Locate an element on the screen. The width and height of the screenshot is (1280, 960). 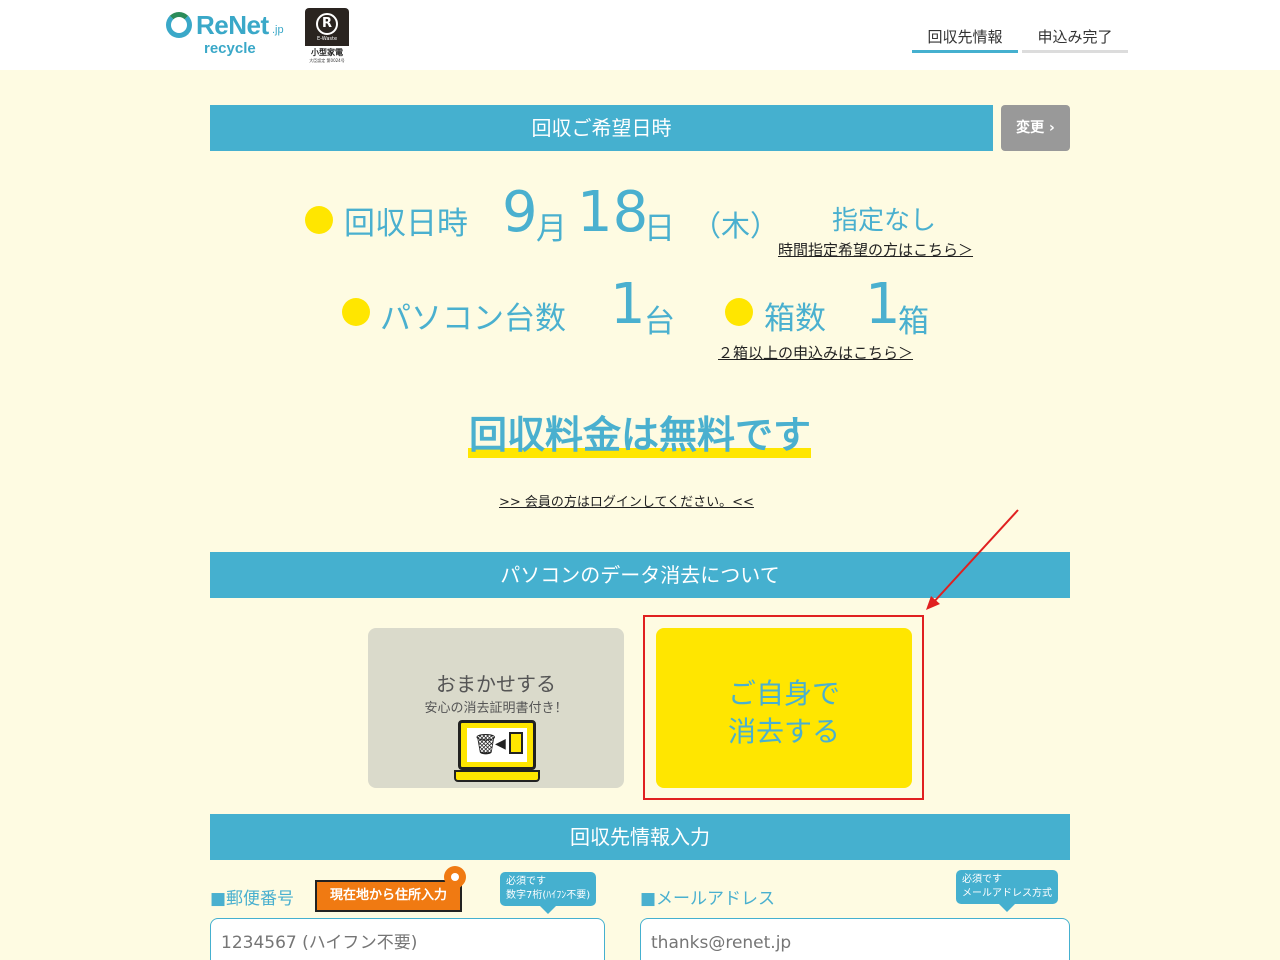
pc-count-label: パソコン台数 is located at coordinates (473, 319).